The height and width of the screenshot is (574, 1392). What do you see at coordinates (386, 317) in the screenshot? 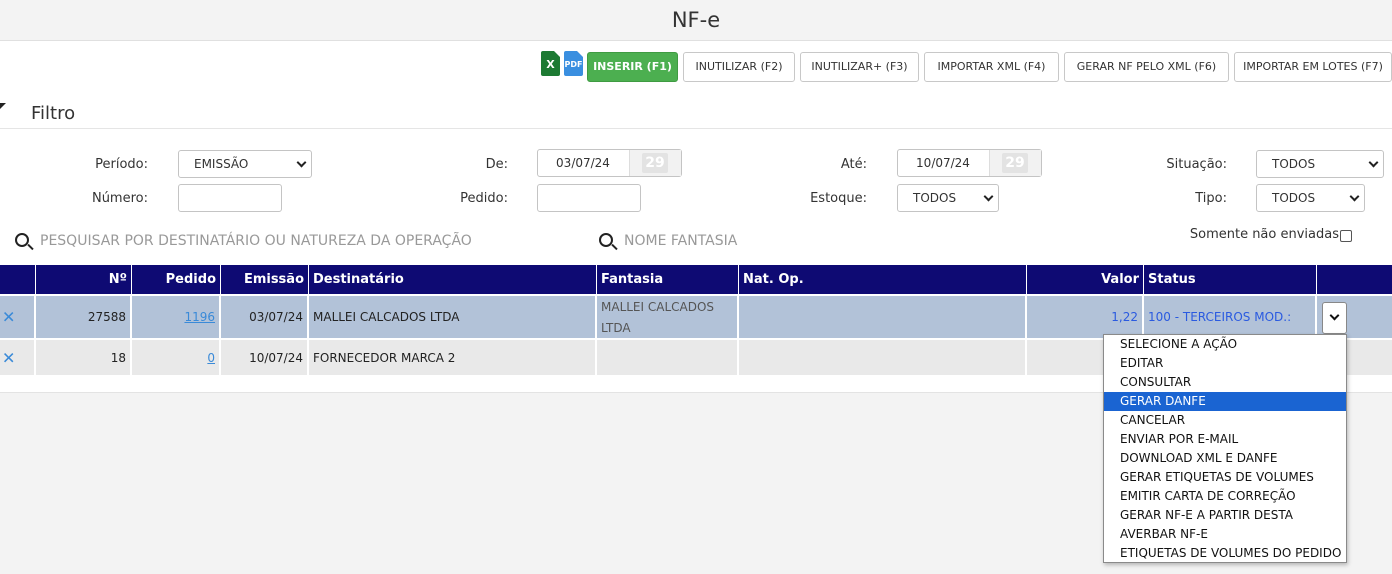
I see `destinatario-cell: MALLEI CALCADOS LTDA` at bounding box center [386, 317].